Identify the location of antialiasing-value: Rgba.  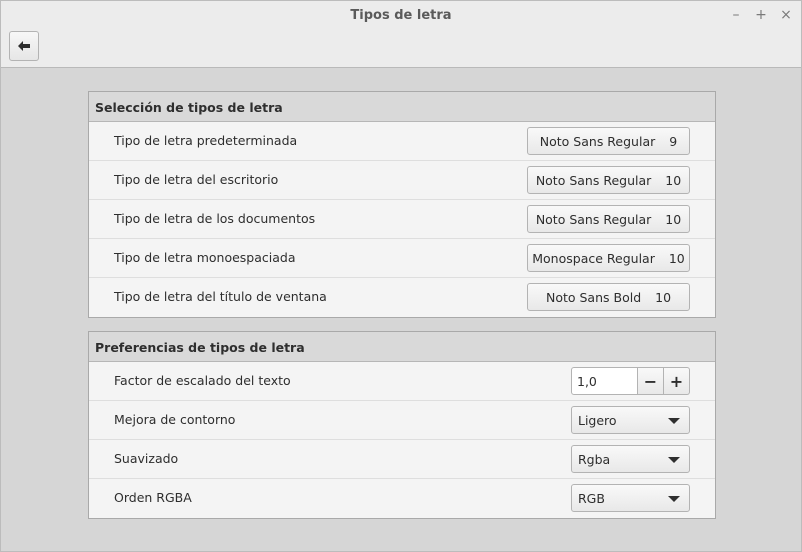
(594, 459).